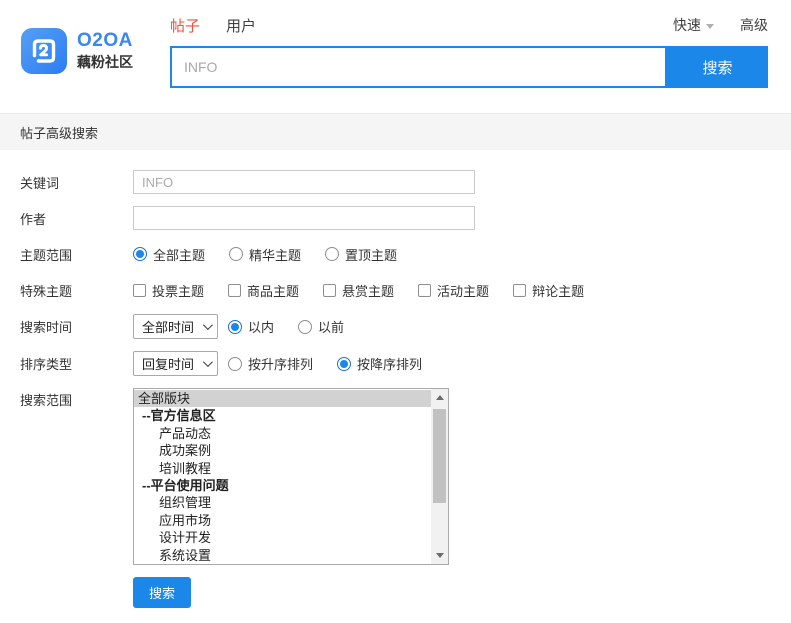 Image resolution: width=791 pixels, height=623 pixels. I want to click on caret-down-icon, so click(710, 26).